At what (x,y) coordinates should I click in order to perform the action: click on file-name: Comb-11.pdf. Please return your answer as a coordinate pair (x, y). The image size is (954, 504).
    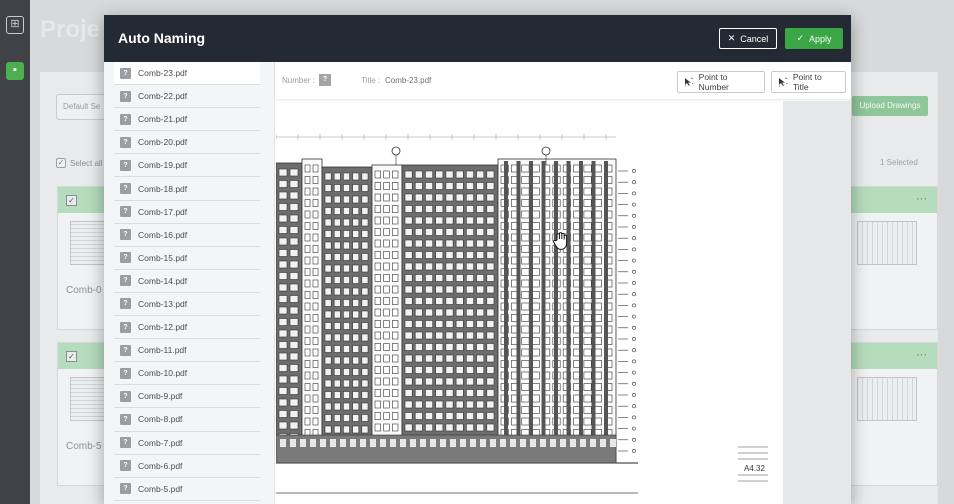
    Looking at the image, I should click on (162, 350).